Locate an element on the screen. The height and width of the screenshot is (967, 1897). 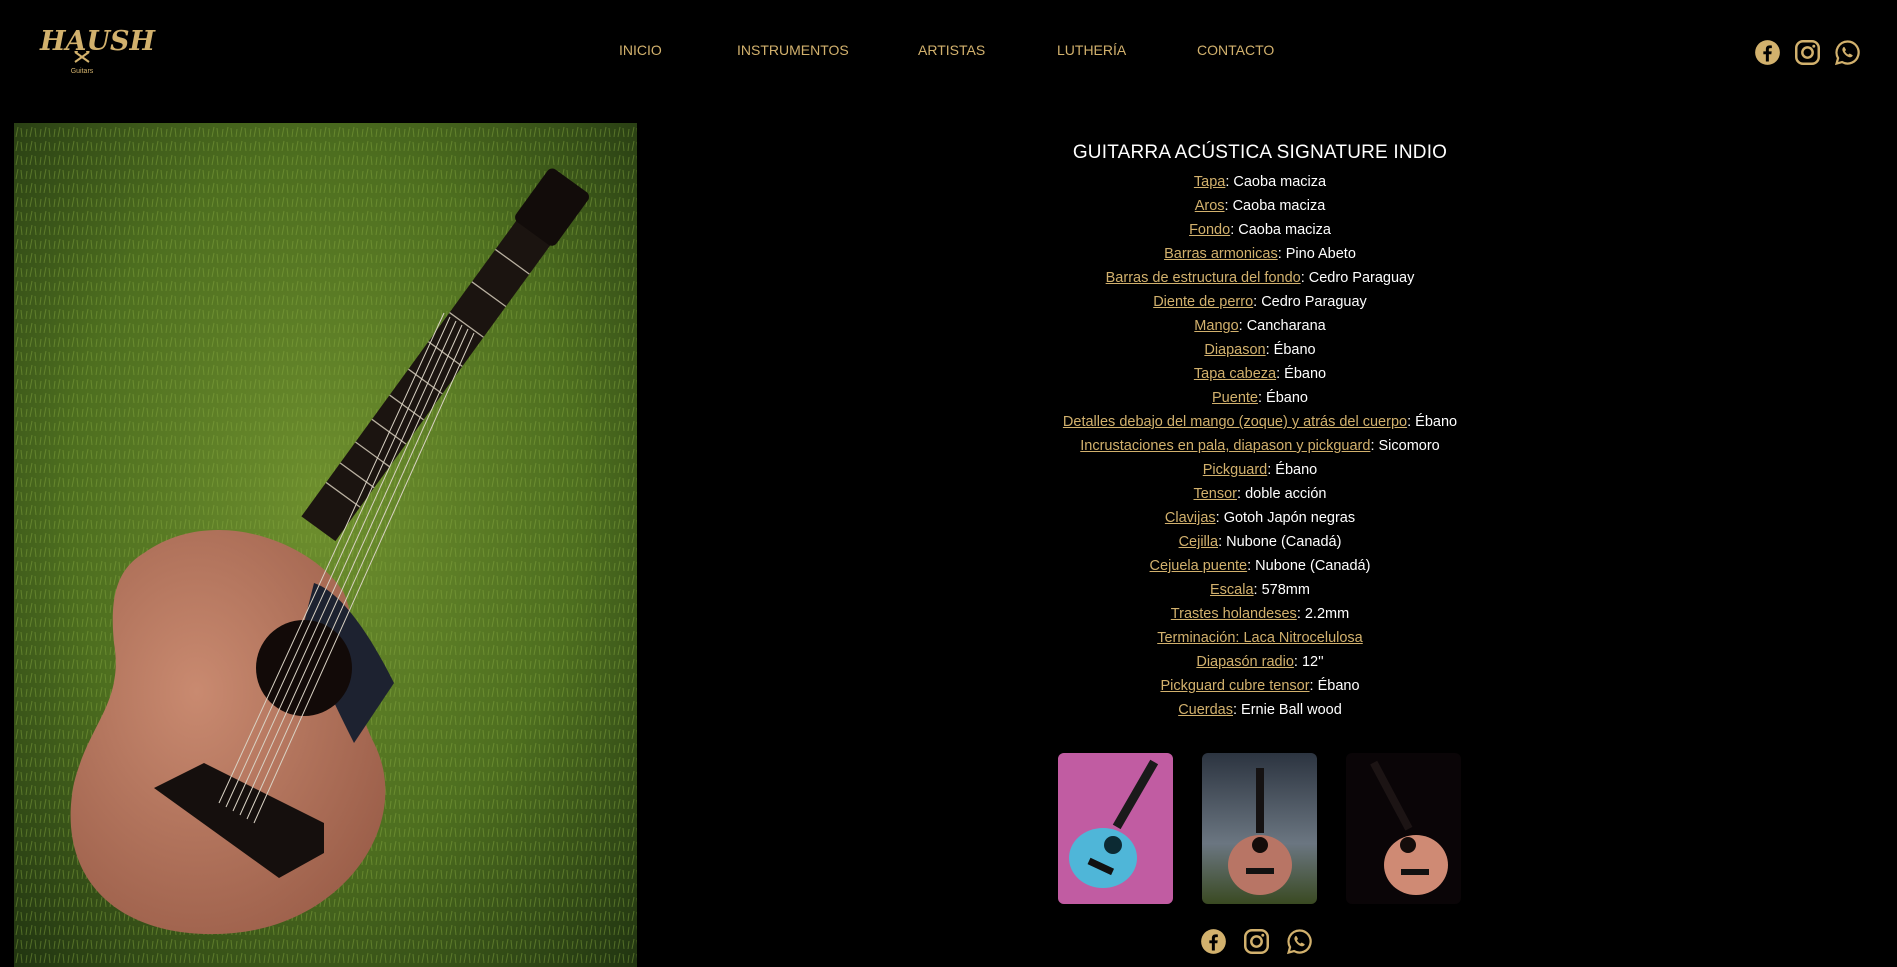
spec-value: : 578mm is located at coordinates (1281, 590).